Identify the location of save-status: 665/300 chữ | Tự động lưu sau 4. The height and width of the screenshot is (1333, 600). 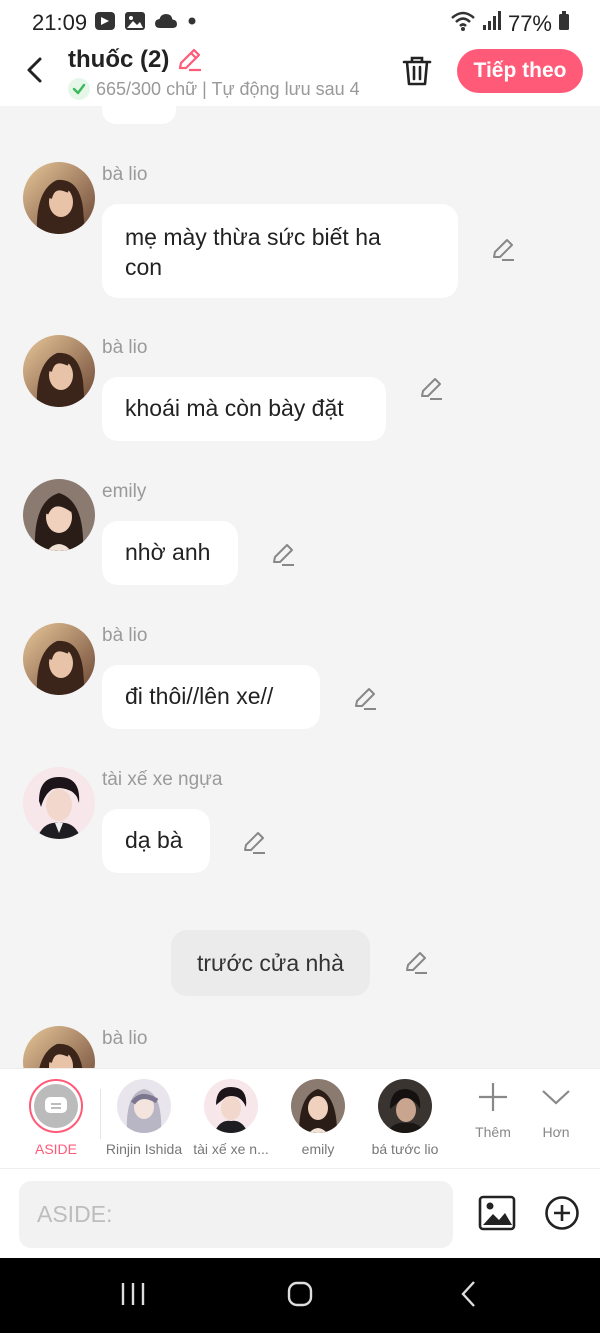
(222, 89).